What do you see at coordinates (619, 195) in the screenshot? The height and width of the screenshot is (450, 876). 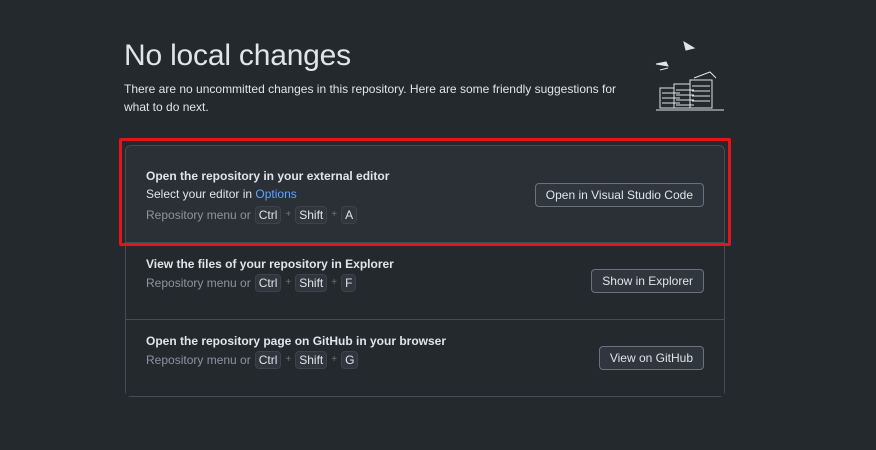 I see `open-in-vscode-button: Open in Visual Studio Code` at bounding box center [619, 195].